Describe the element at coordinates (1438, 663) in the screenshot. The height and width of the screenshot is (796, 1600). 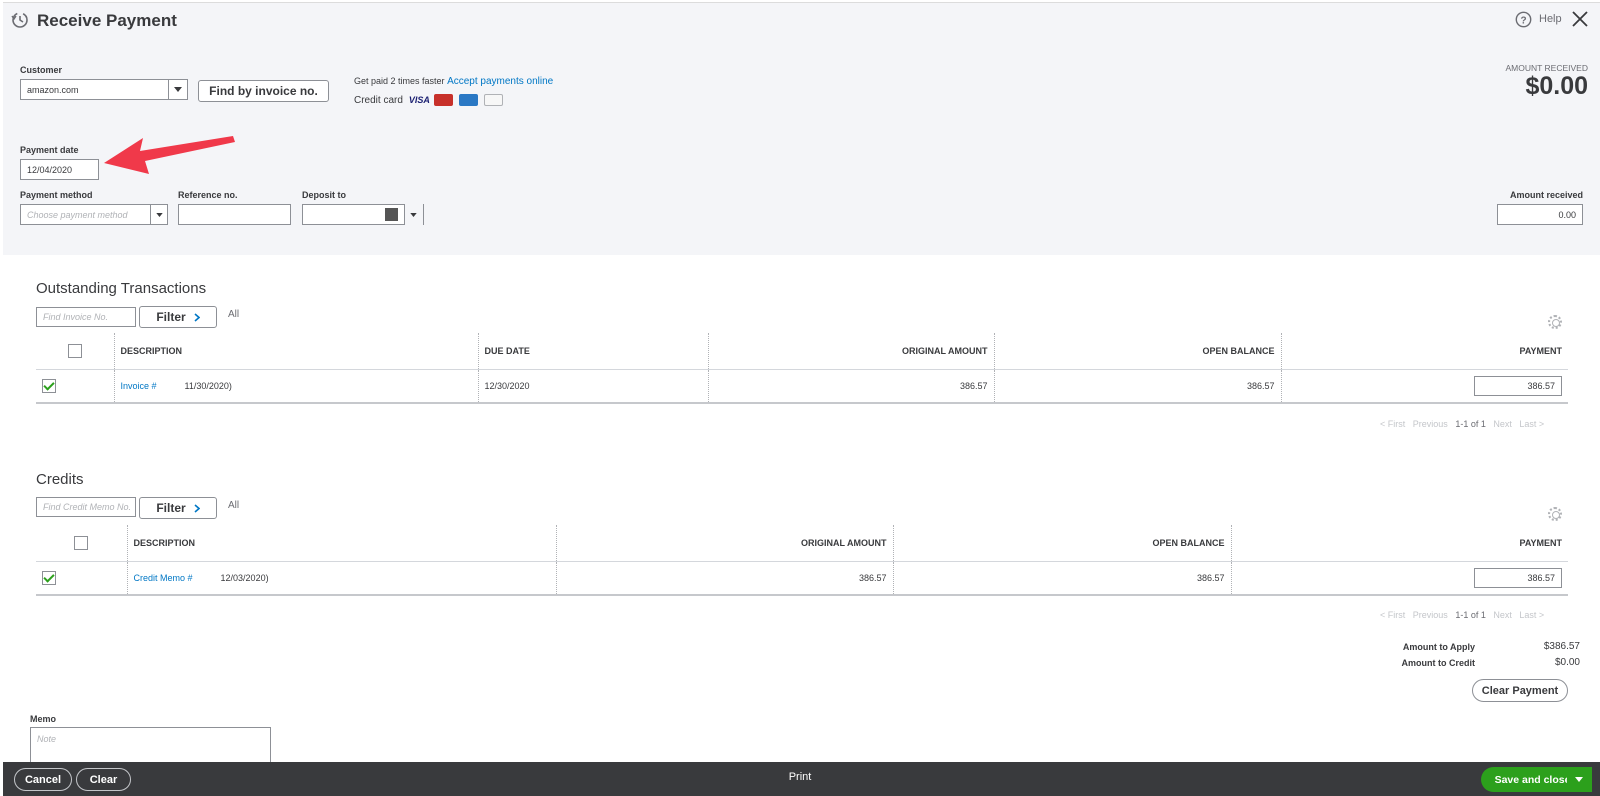
I see `amount-to-credit-label: Amount to Credit` at that location.